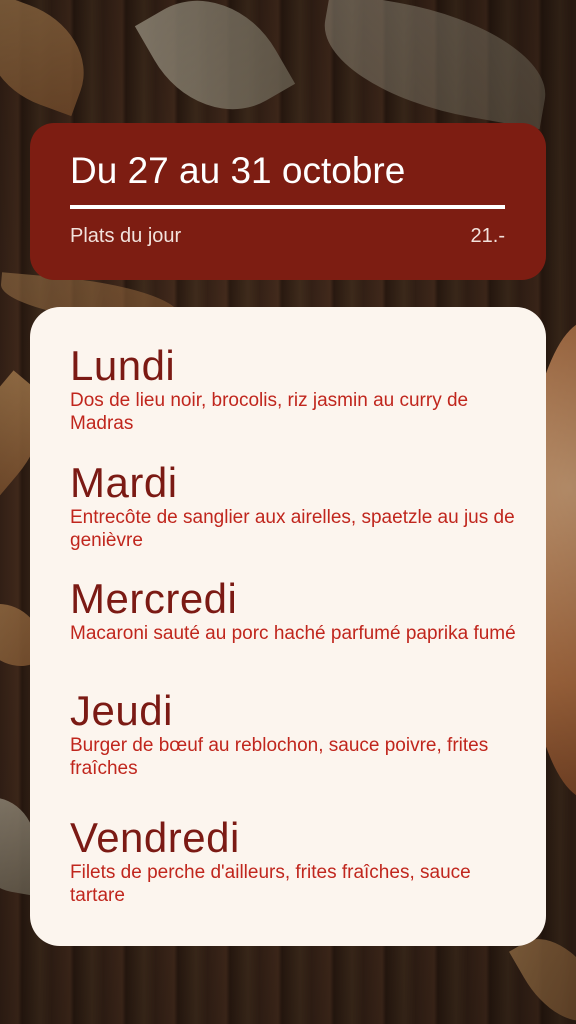 This screenshot has height=1024, width=576. What do you see at coordinates (154, 598) in the screenshot?
I see `day-name: Mercredi` at bounding box center [154, 598].